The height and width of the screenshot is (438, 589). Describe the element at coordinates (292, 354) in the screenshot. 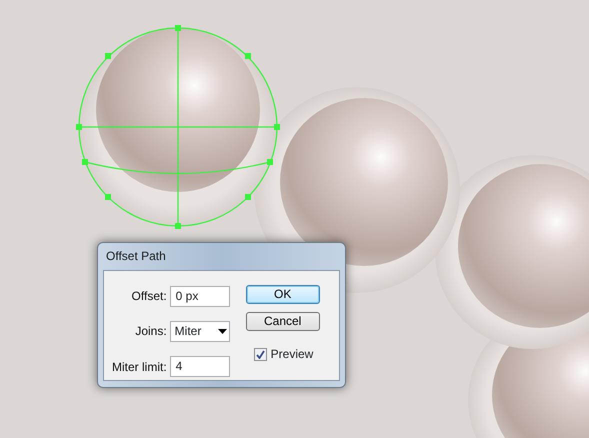

I see `checkbox-label: Preview` at that location.